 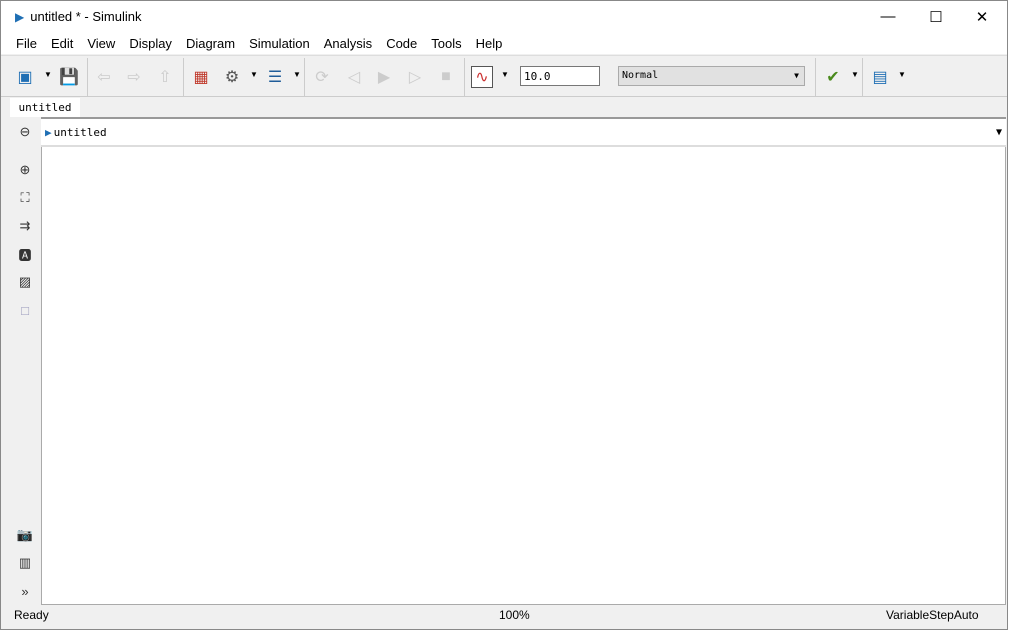 I want to click on menu-view: View, so click(x=101, y=43).